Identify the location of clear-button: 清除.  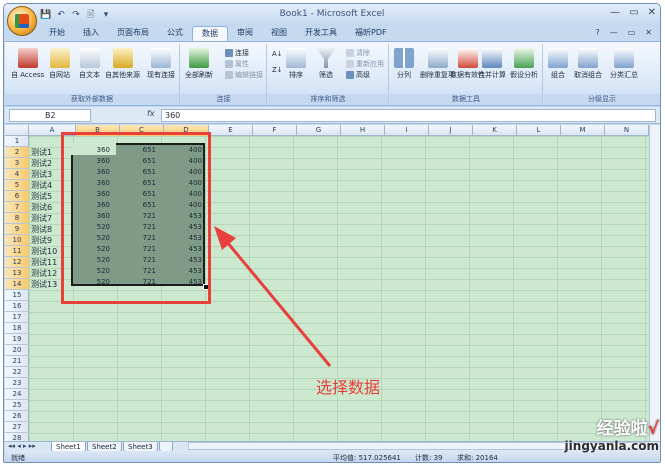
(358, 53).